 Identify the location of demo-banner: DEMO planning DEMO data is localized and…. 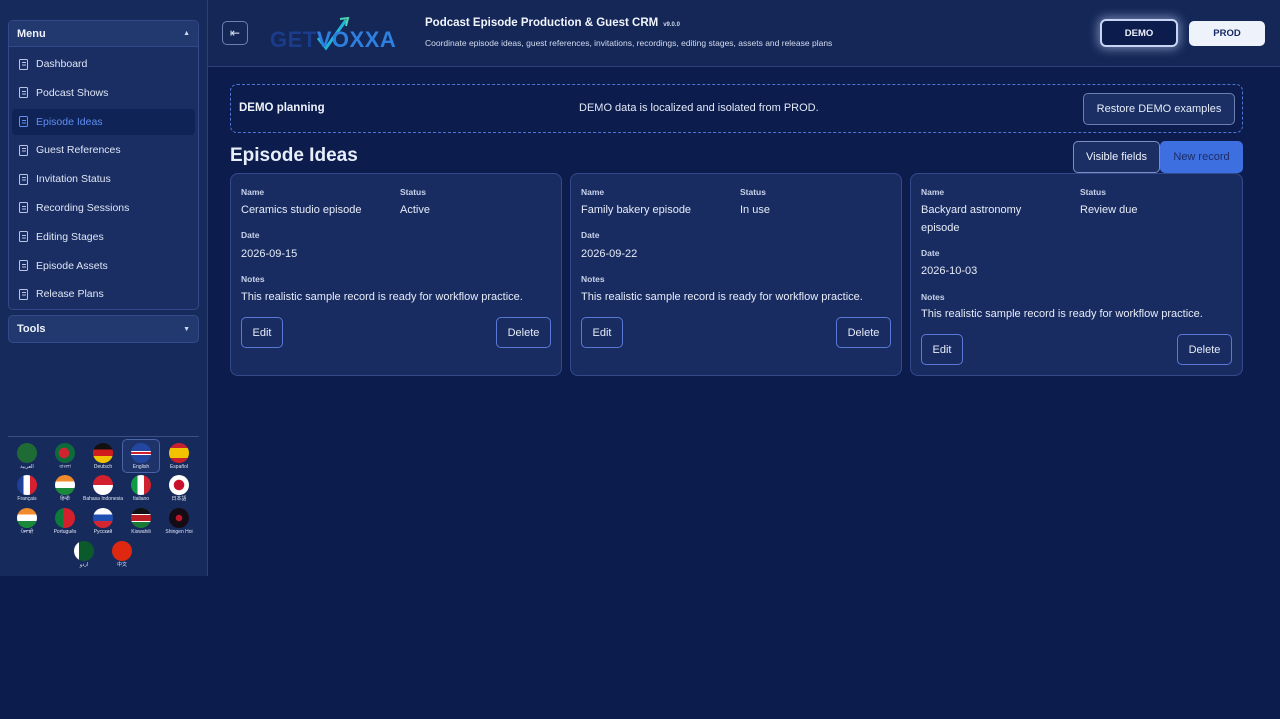
(736, 108).